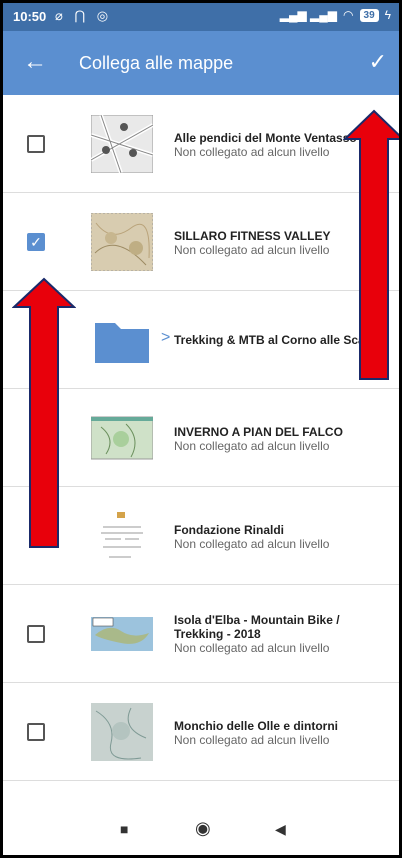 This screenshot has width=402, height=858. What do you see at coordinates (387, 15) in the screenshot?
I see `charging-icon: ϟ` at bounding box center [387, 15].